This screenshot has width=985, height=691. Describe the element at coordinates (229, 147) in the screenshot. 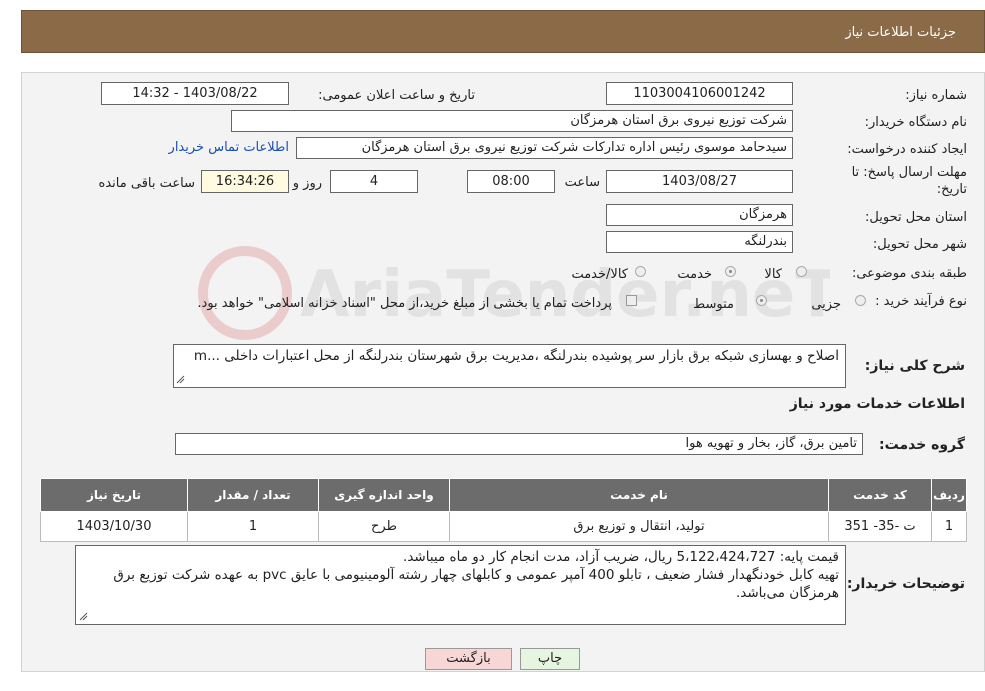

I see `contact-info-link: اطلاعات تماس خریدار` at that location.